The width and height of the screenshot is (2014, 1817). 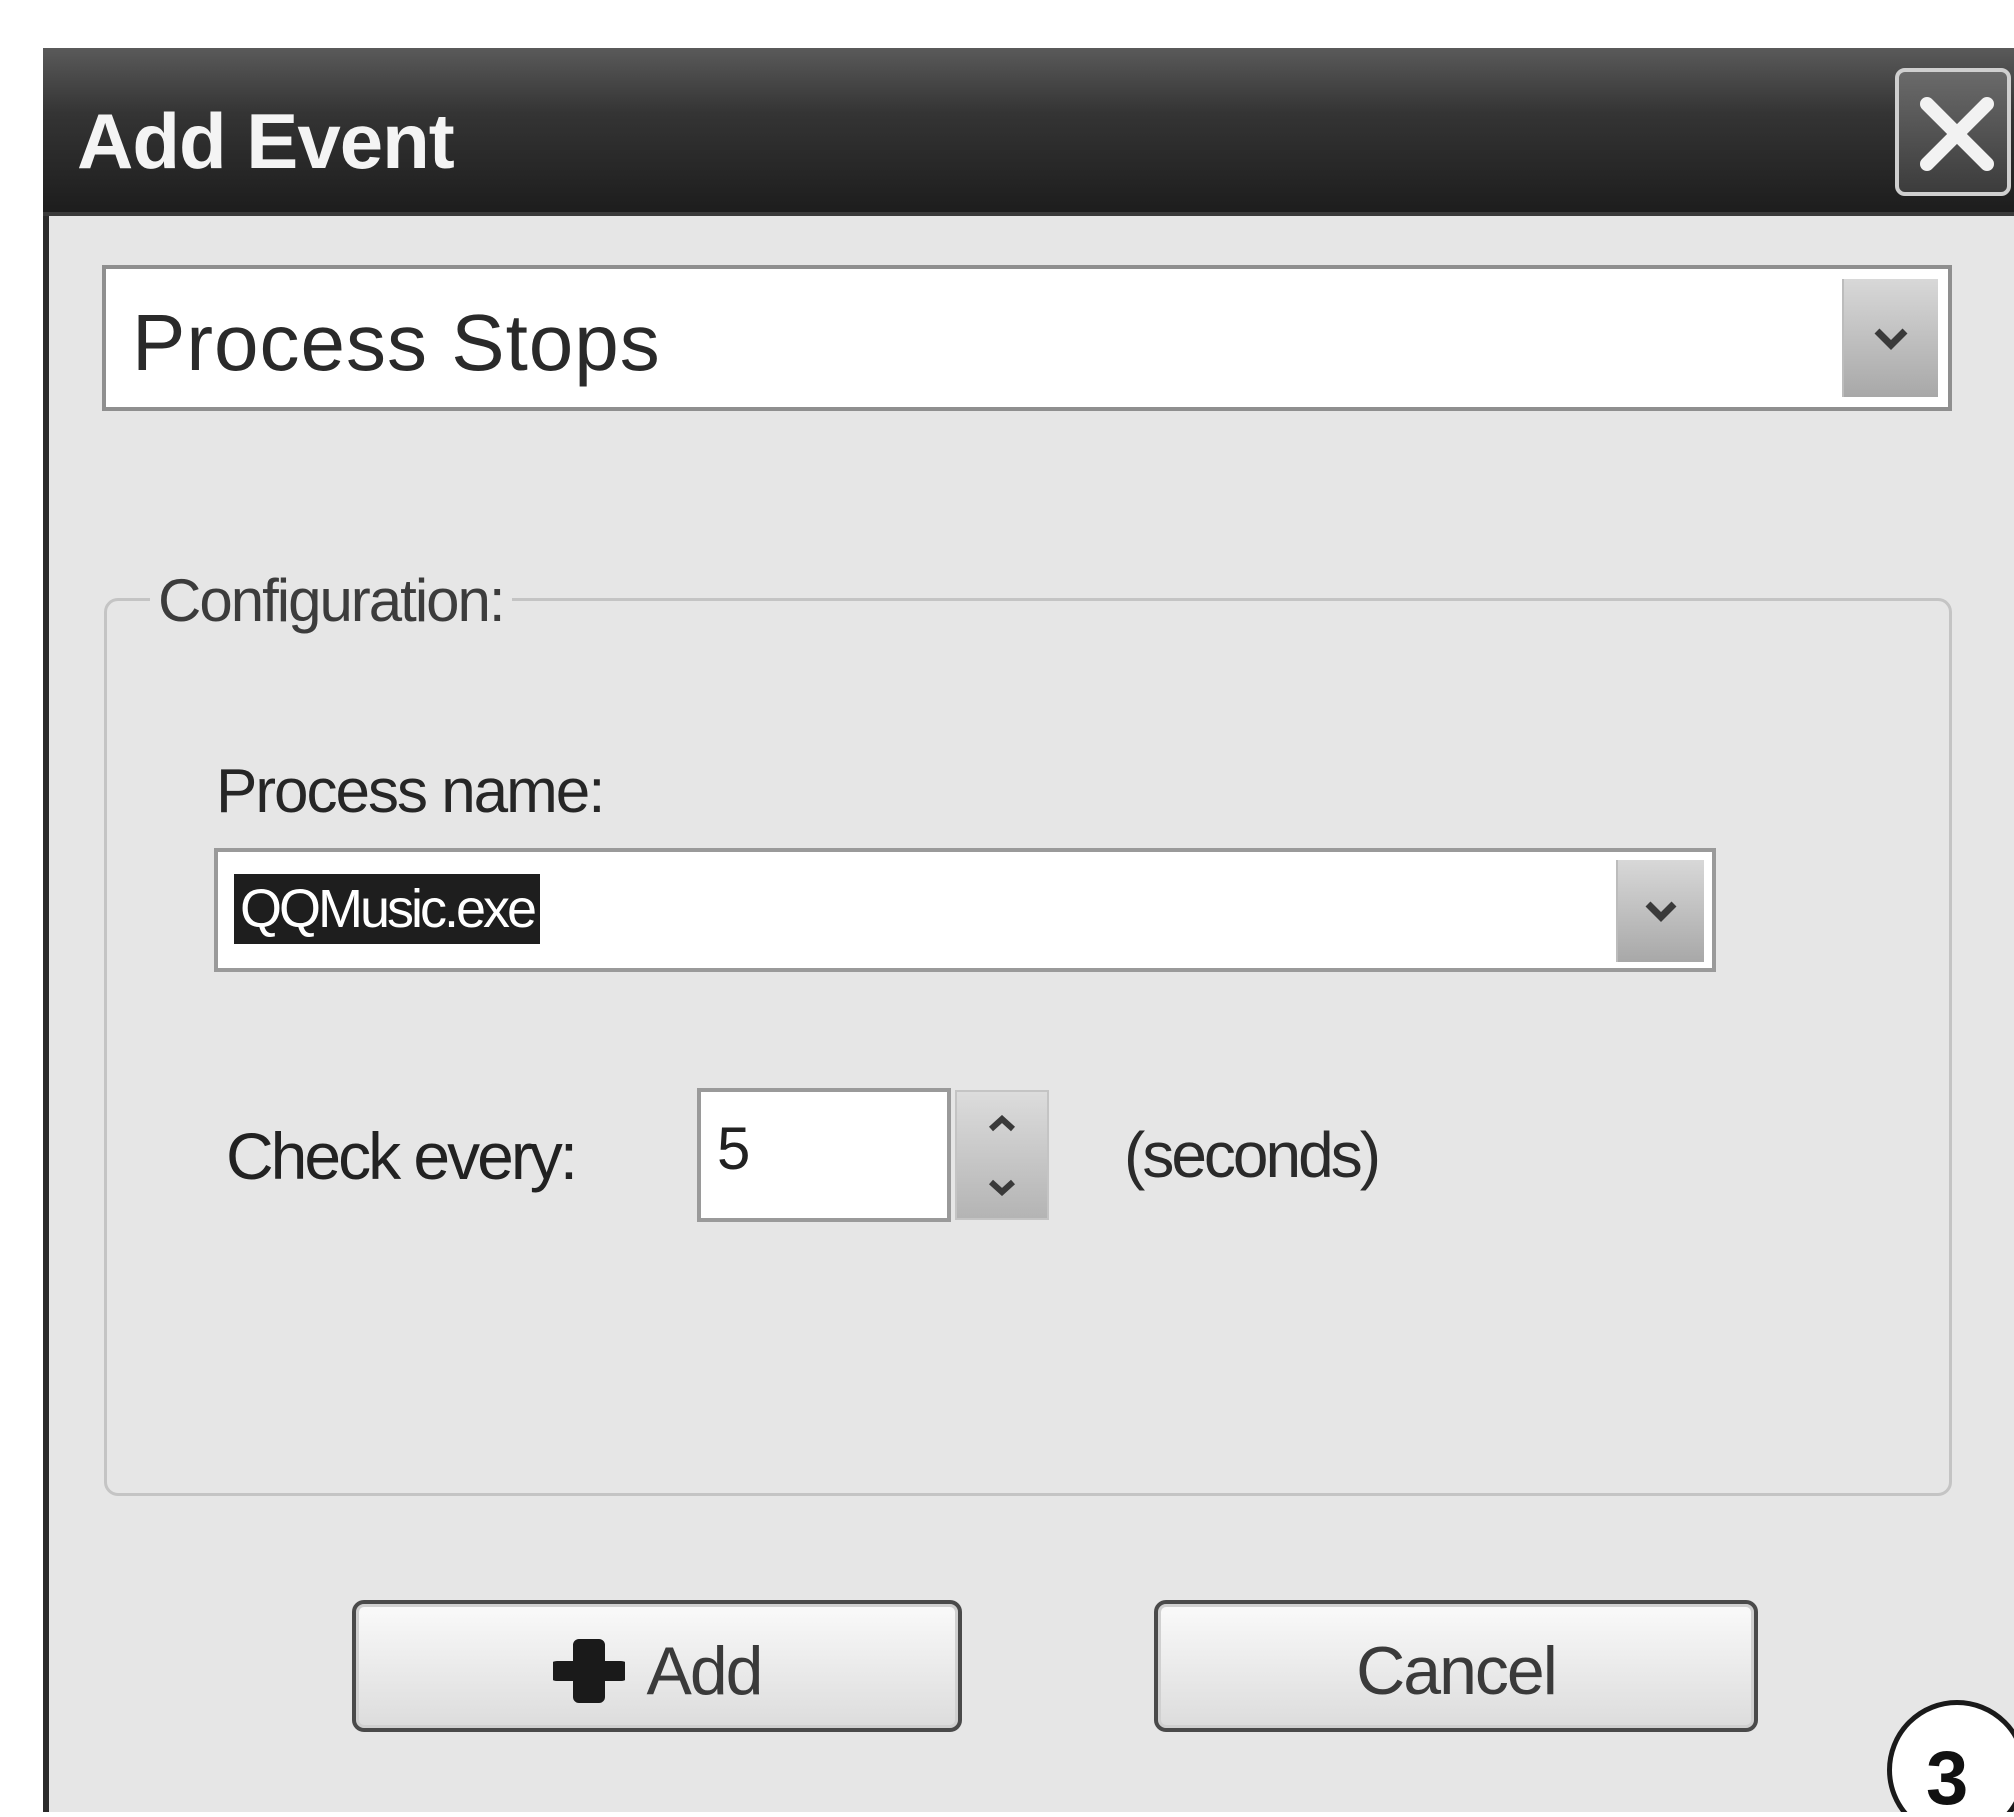 I want to click on spin-down-button, so click(x=1002, y=1186).